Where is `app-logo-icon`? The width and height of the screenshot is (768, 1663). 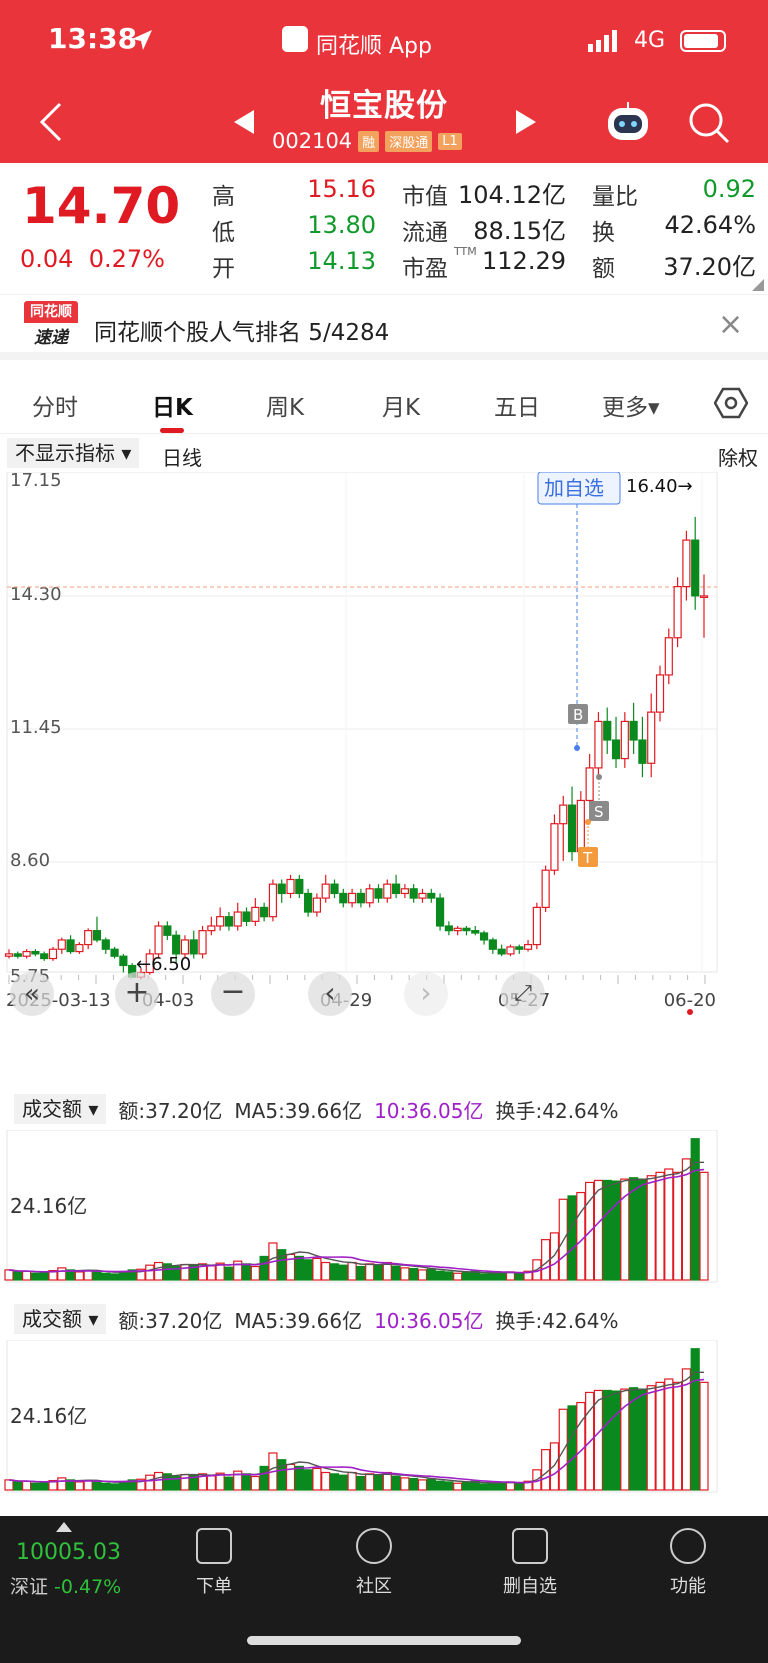
app-logo-icon is located at coordinates (295, 39).